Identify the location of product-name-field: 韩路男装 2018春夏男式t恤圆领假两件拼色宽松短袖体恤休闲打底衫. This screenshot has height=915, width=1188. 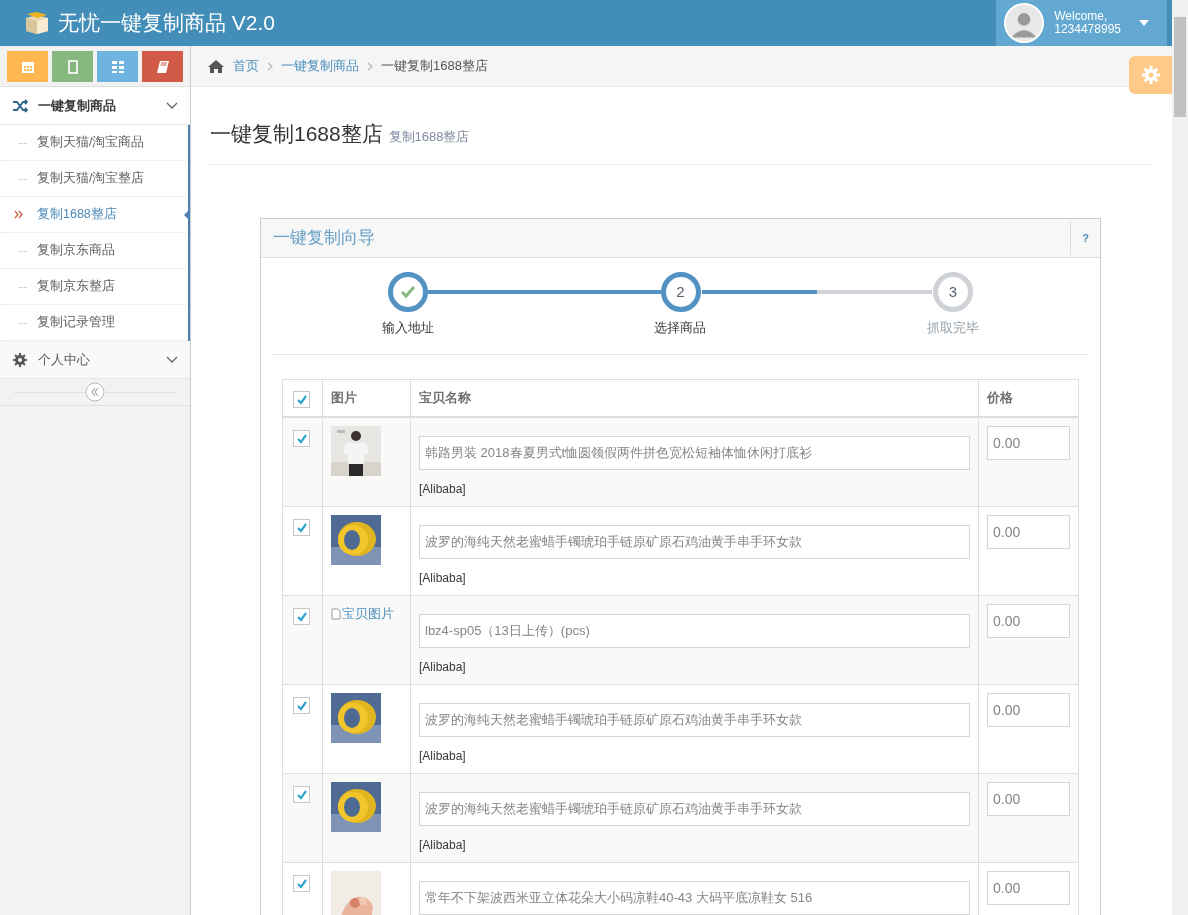
(694, 453).